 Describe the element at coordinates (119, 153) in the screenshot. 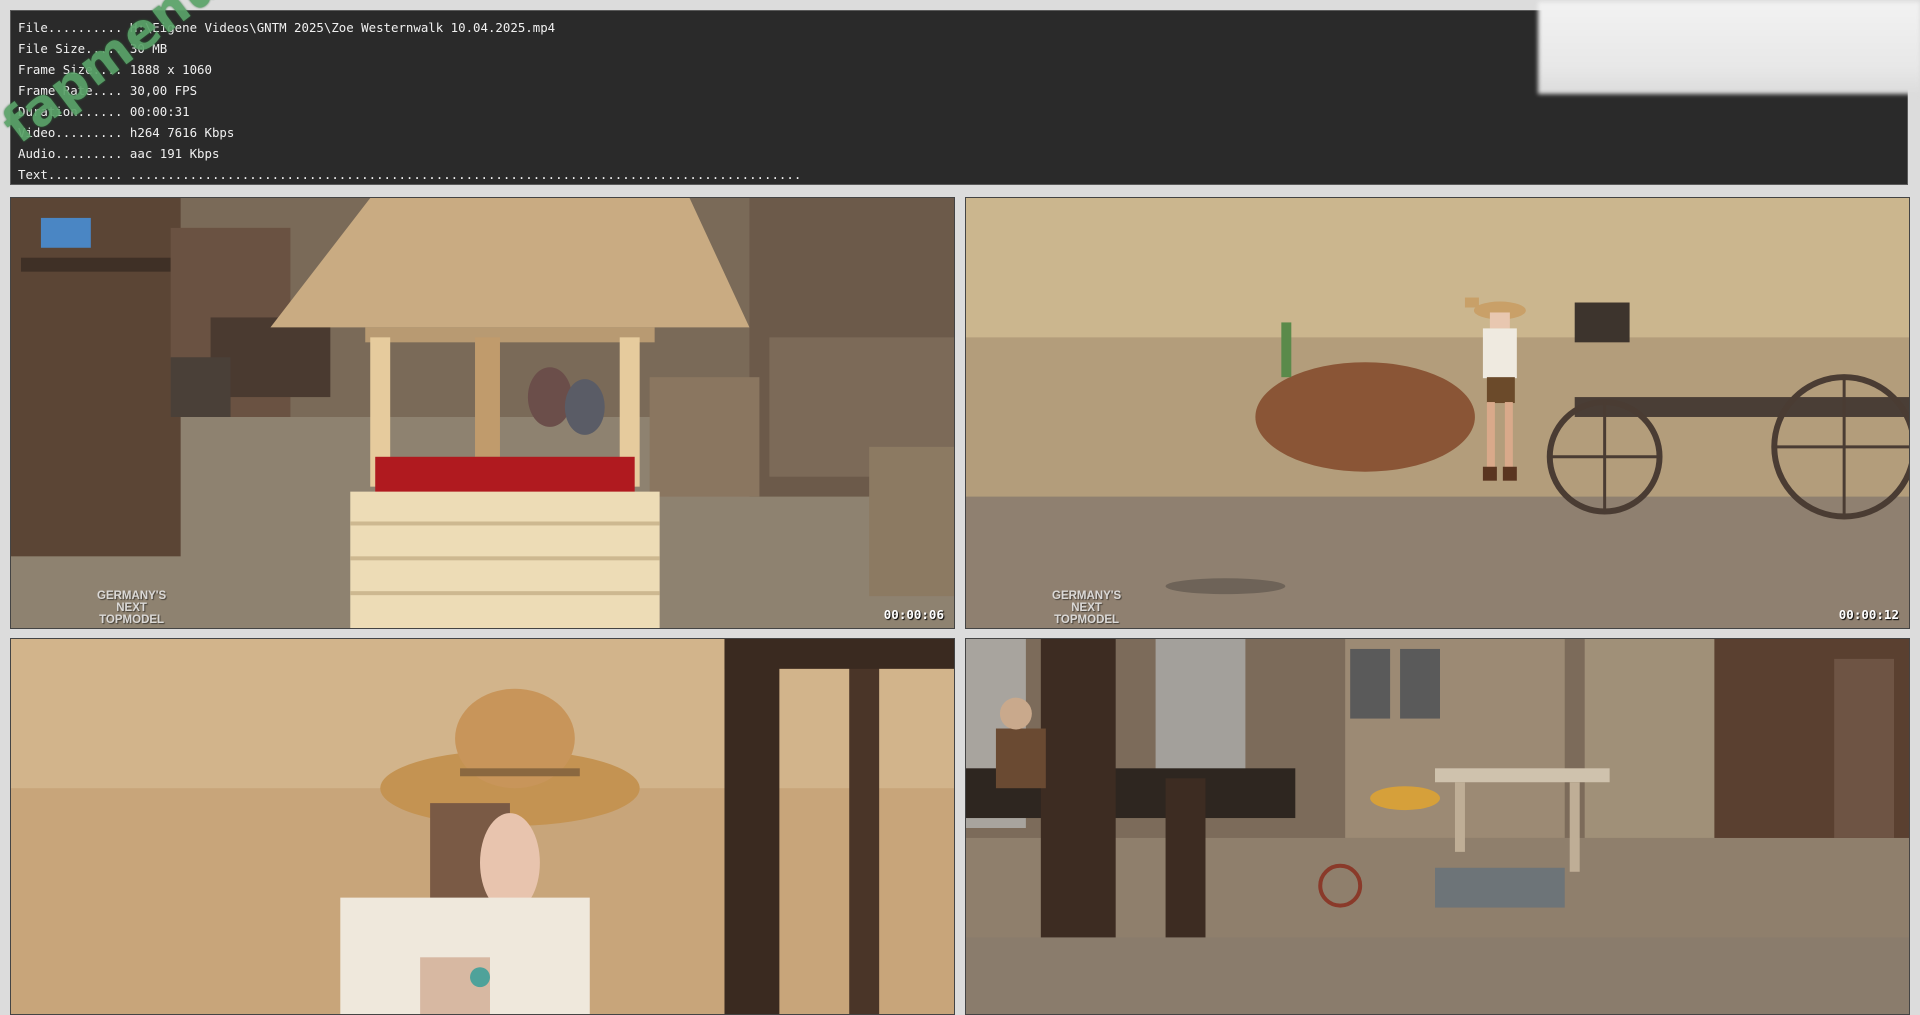

I see `info-row-audio: Audio......... aac 191 Kbps` at that location.